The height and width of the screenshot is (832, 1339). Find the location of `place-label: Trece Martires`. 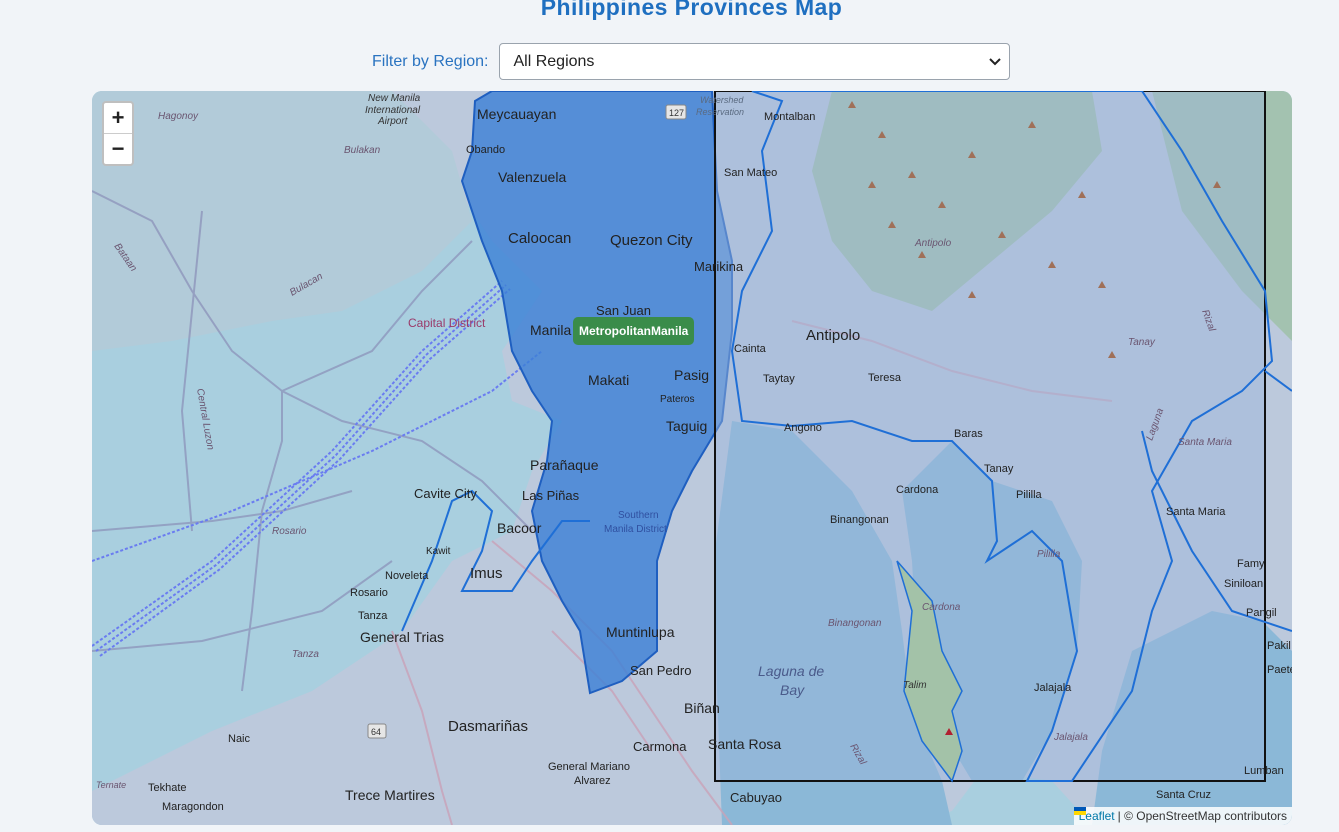

place-label: Trece Martires is located at coordinates (390, 795).